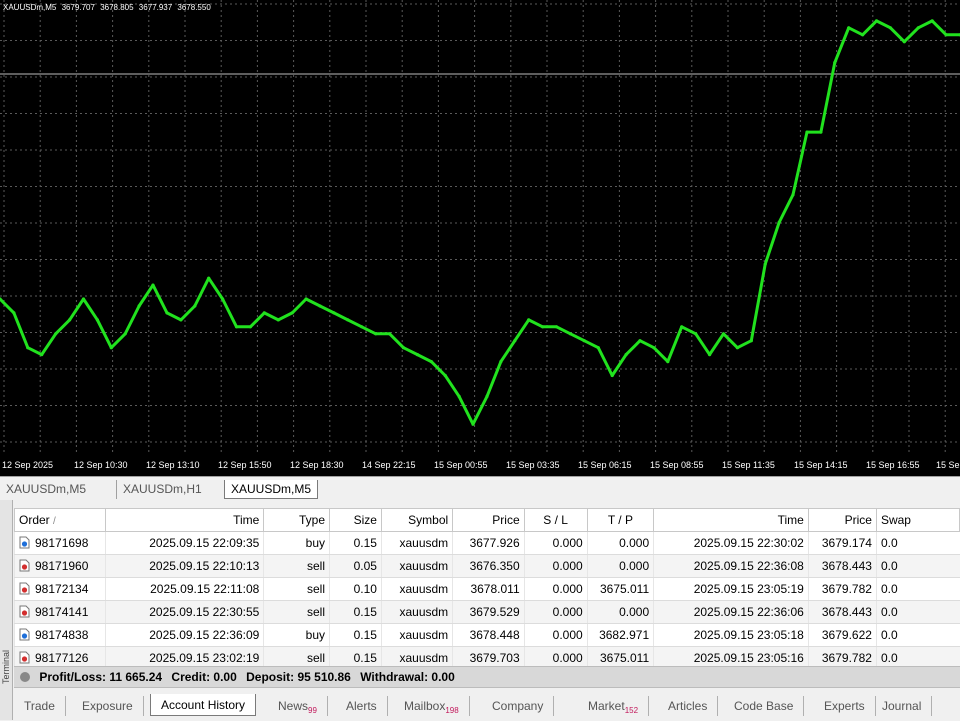  What do you see at coordinates (821, 465) in the screenshot?
I see `x-tick-label: 15 Sep 14:15` at bounding box center [821, 465].